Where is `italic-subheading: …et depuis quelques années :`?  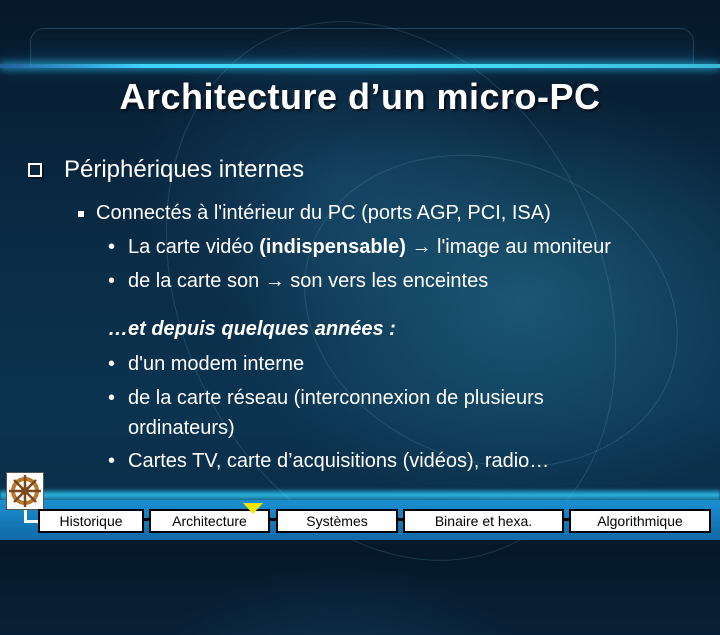
italic-subheading: …et depuis quelques années : is located at coordinates (252, 329).